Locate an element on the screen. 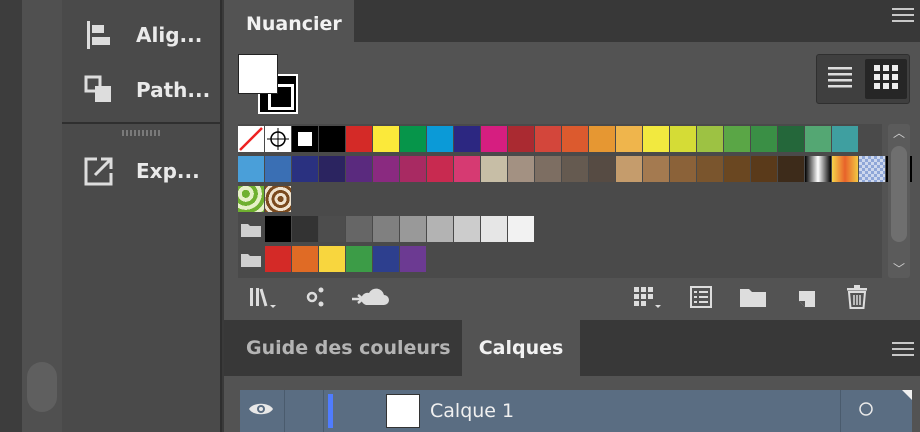  dock-grip-handle is located at coordinates (141, 133).